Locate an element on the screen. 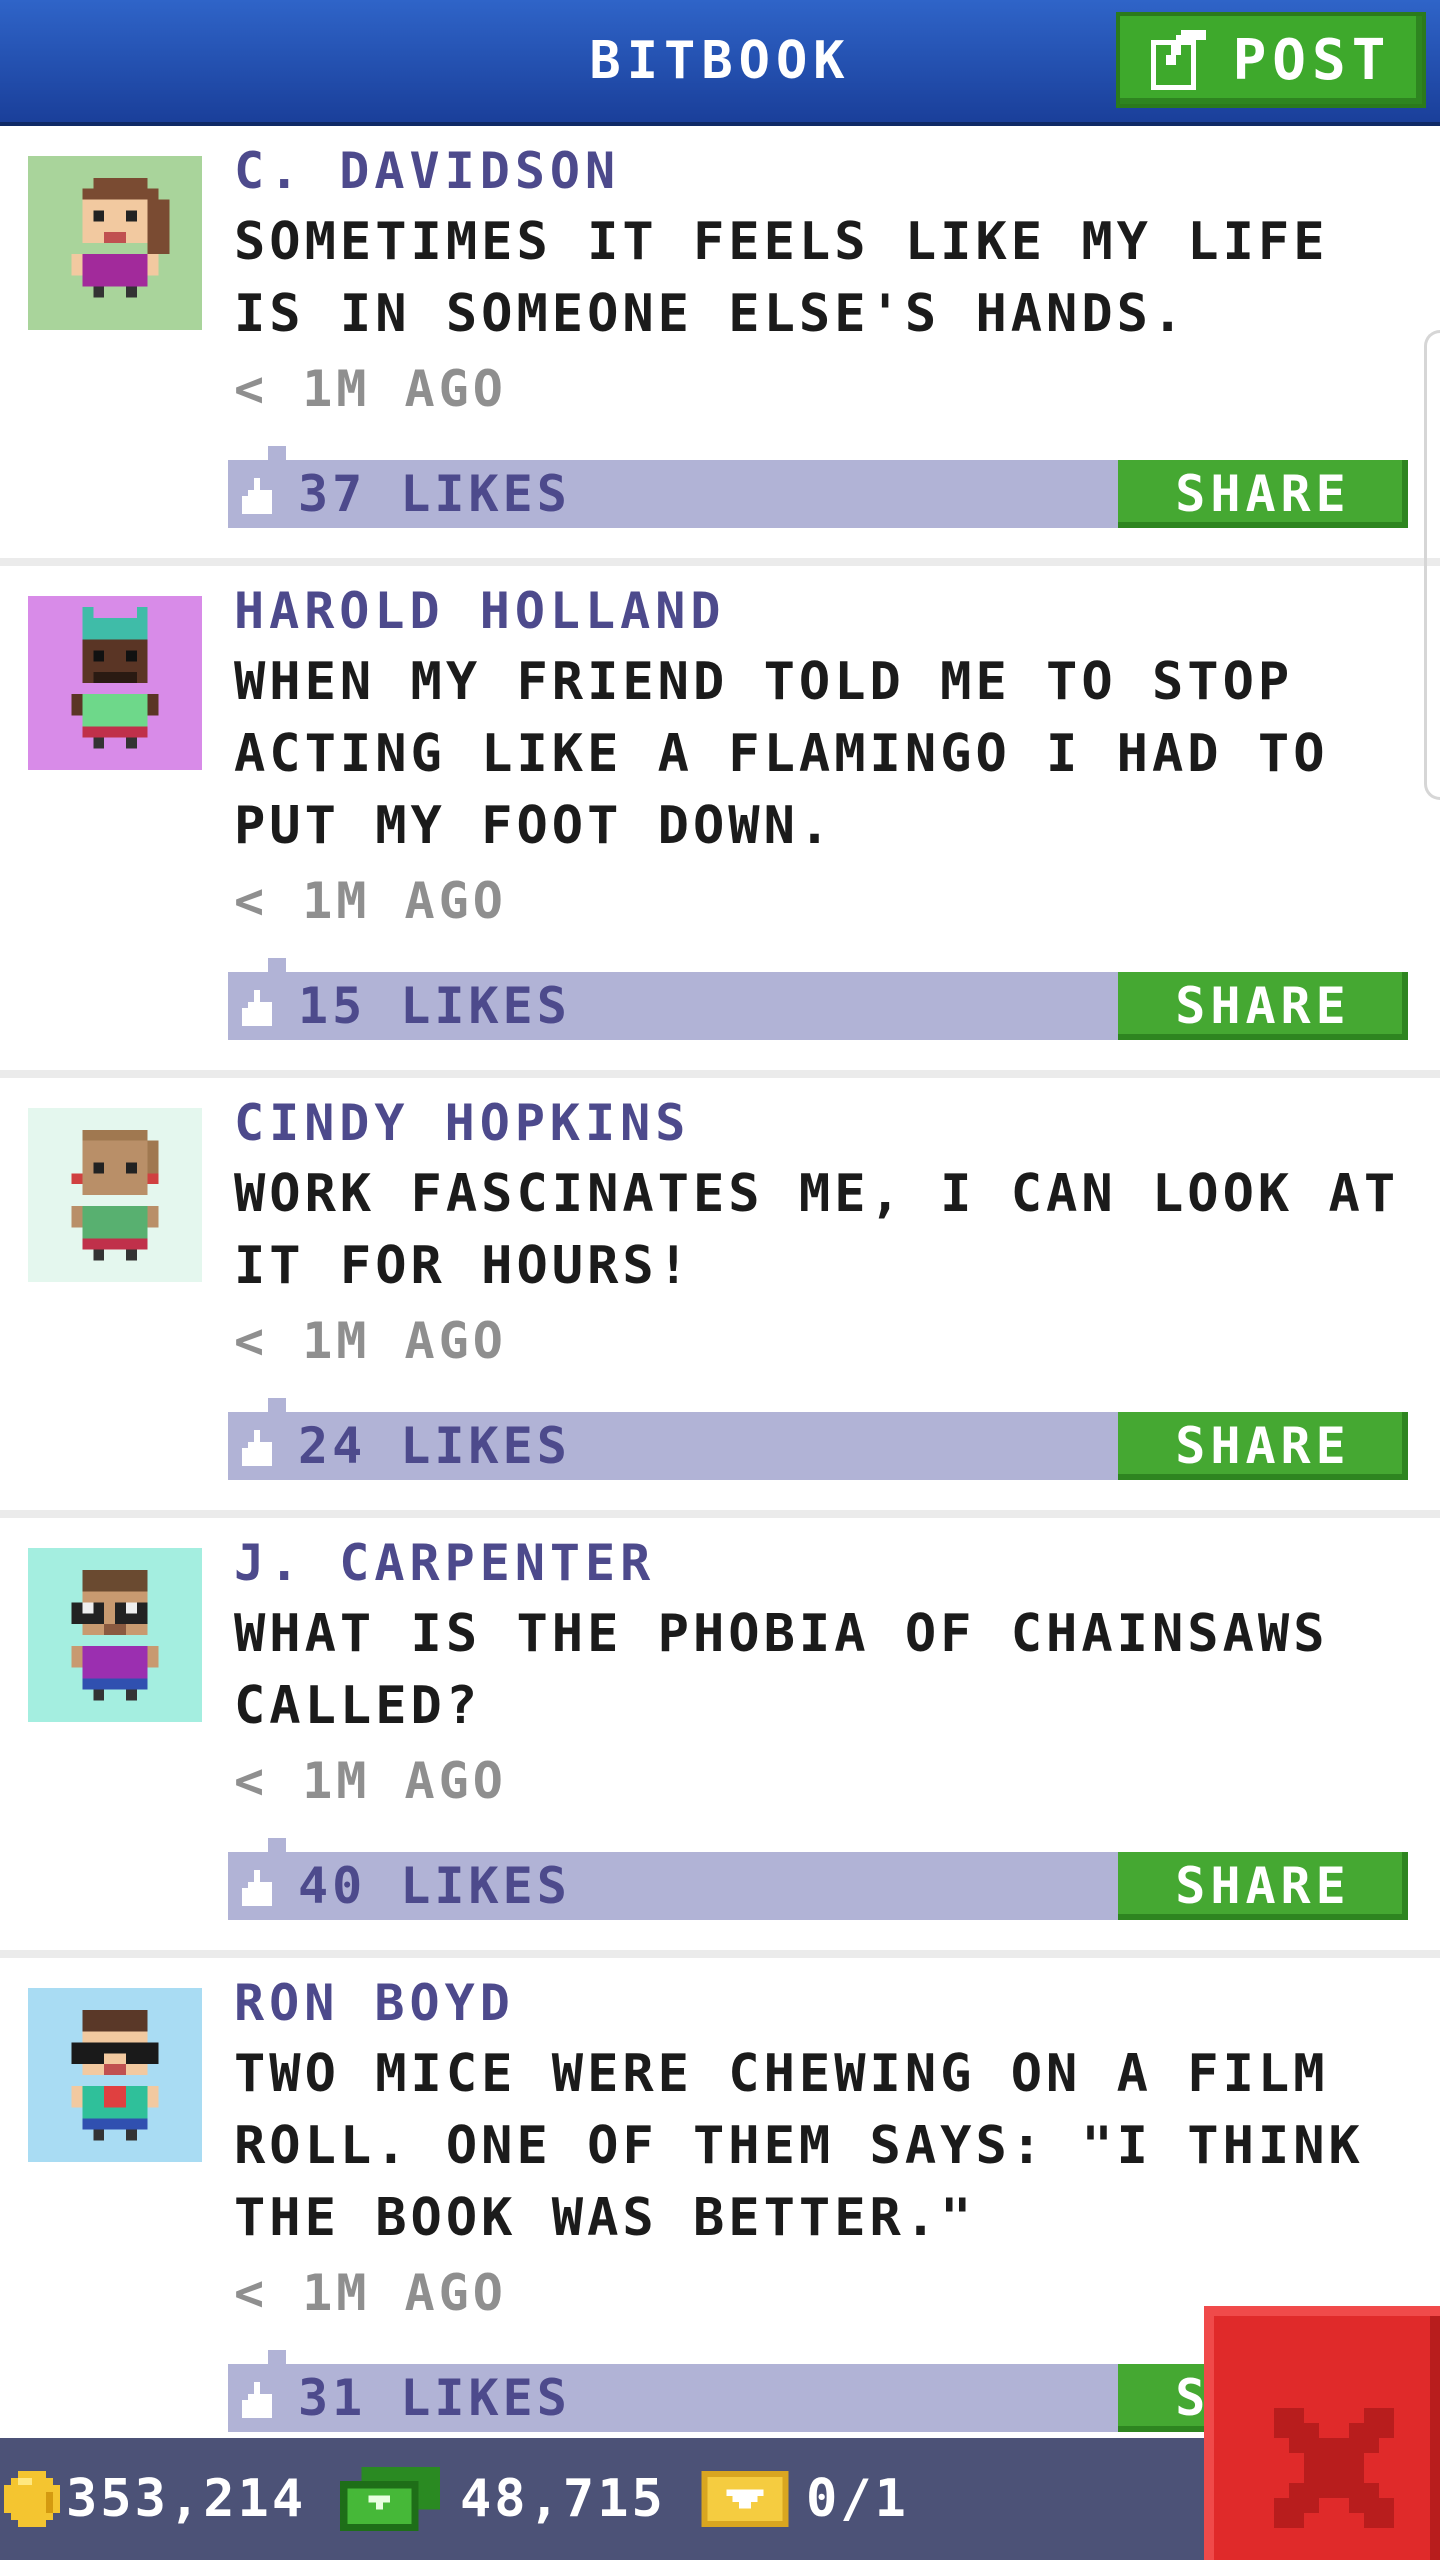 The height and width of the screenshot is (2560, 1440). close-icon is located at coordinates (1334, 2468).